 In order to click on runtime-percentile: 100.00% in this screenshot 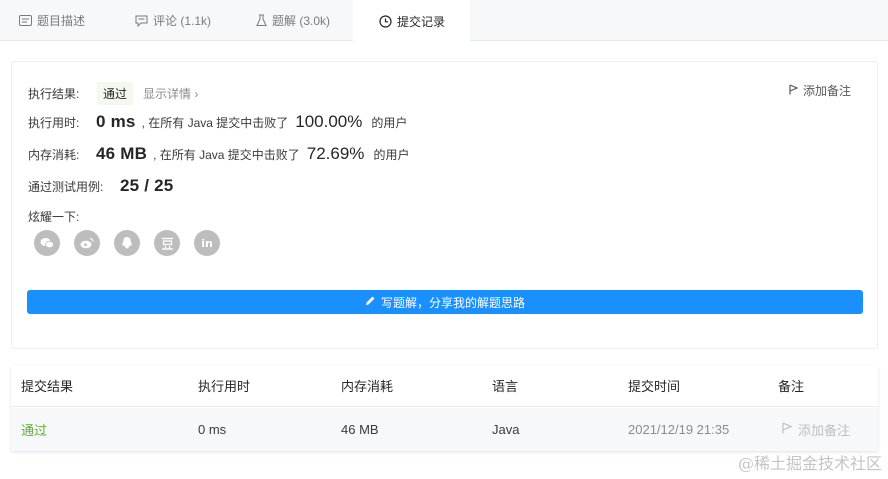, I will do `click(329, 121)`.